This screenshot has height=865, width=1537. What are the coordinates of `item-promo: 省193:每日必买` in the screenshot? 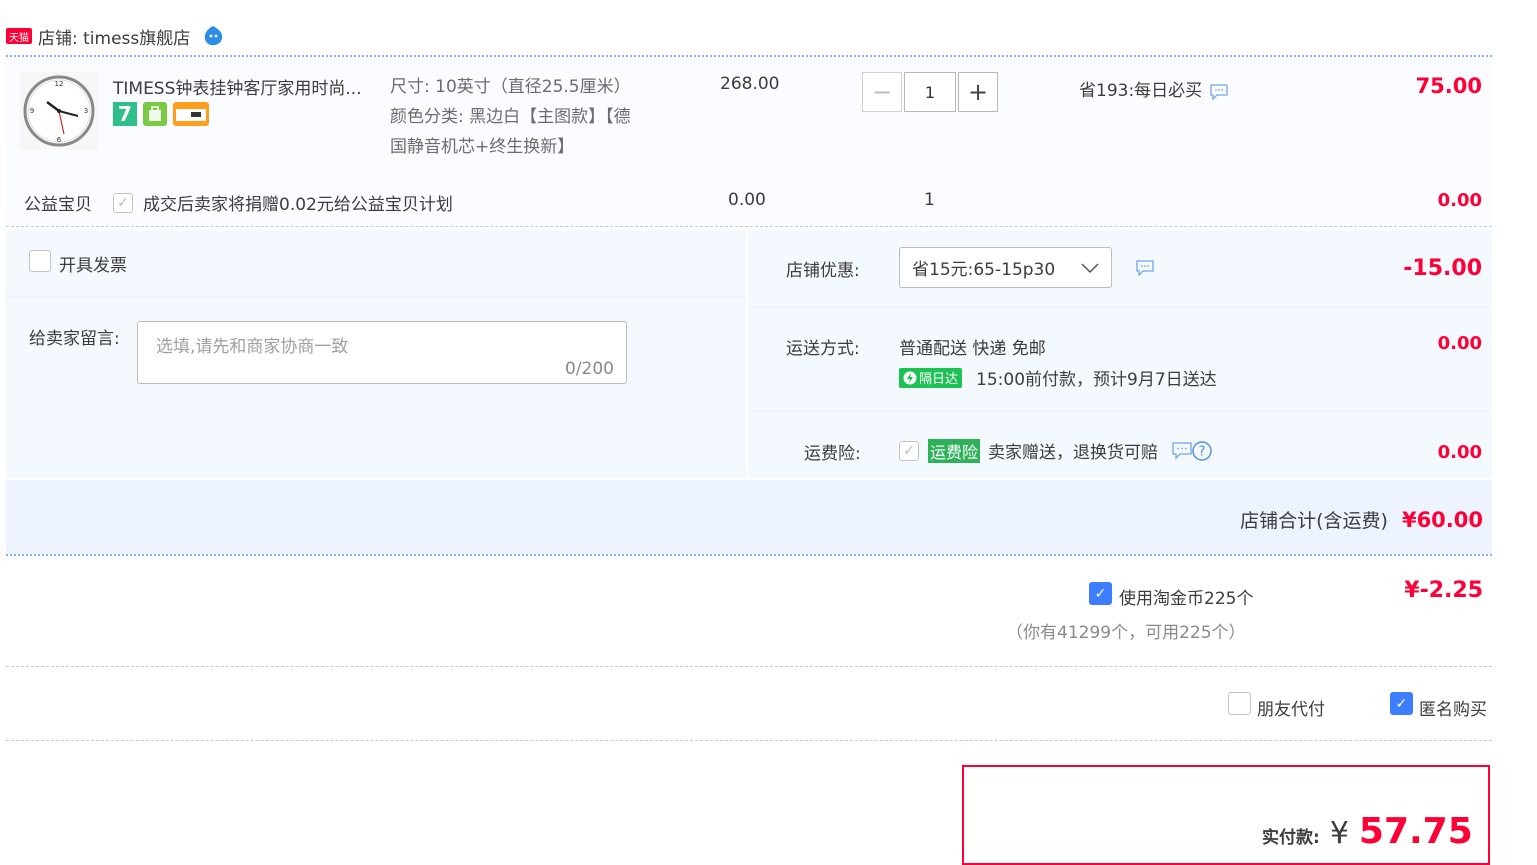 It's located at (1153, 88).